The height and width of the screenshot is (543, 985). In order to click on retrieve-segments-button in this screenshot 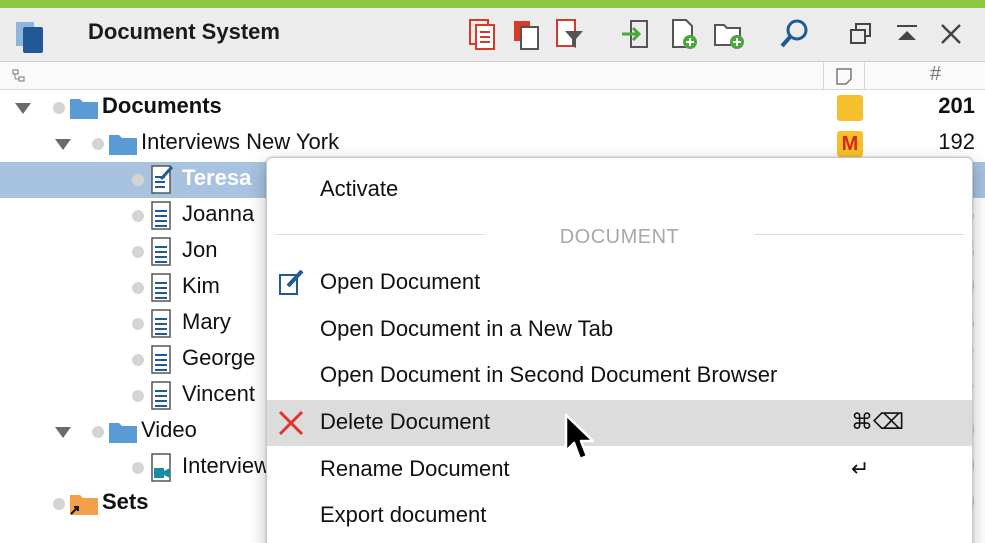, I will do `click(483, 34)`.